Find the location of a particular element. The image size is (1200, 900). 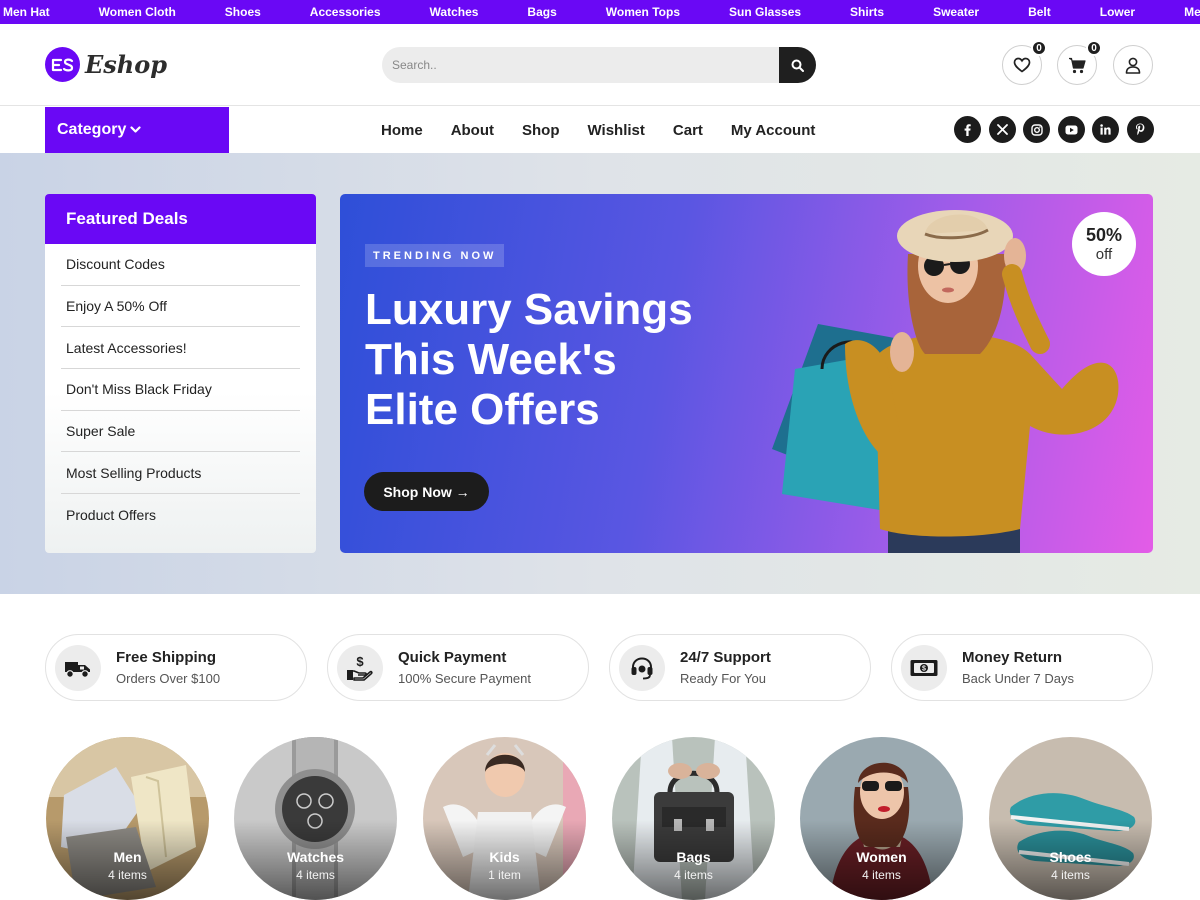

cart-count-badge: 0 is located at coordinates (1094, 48).